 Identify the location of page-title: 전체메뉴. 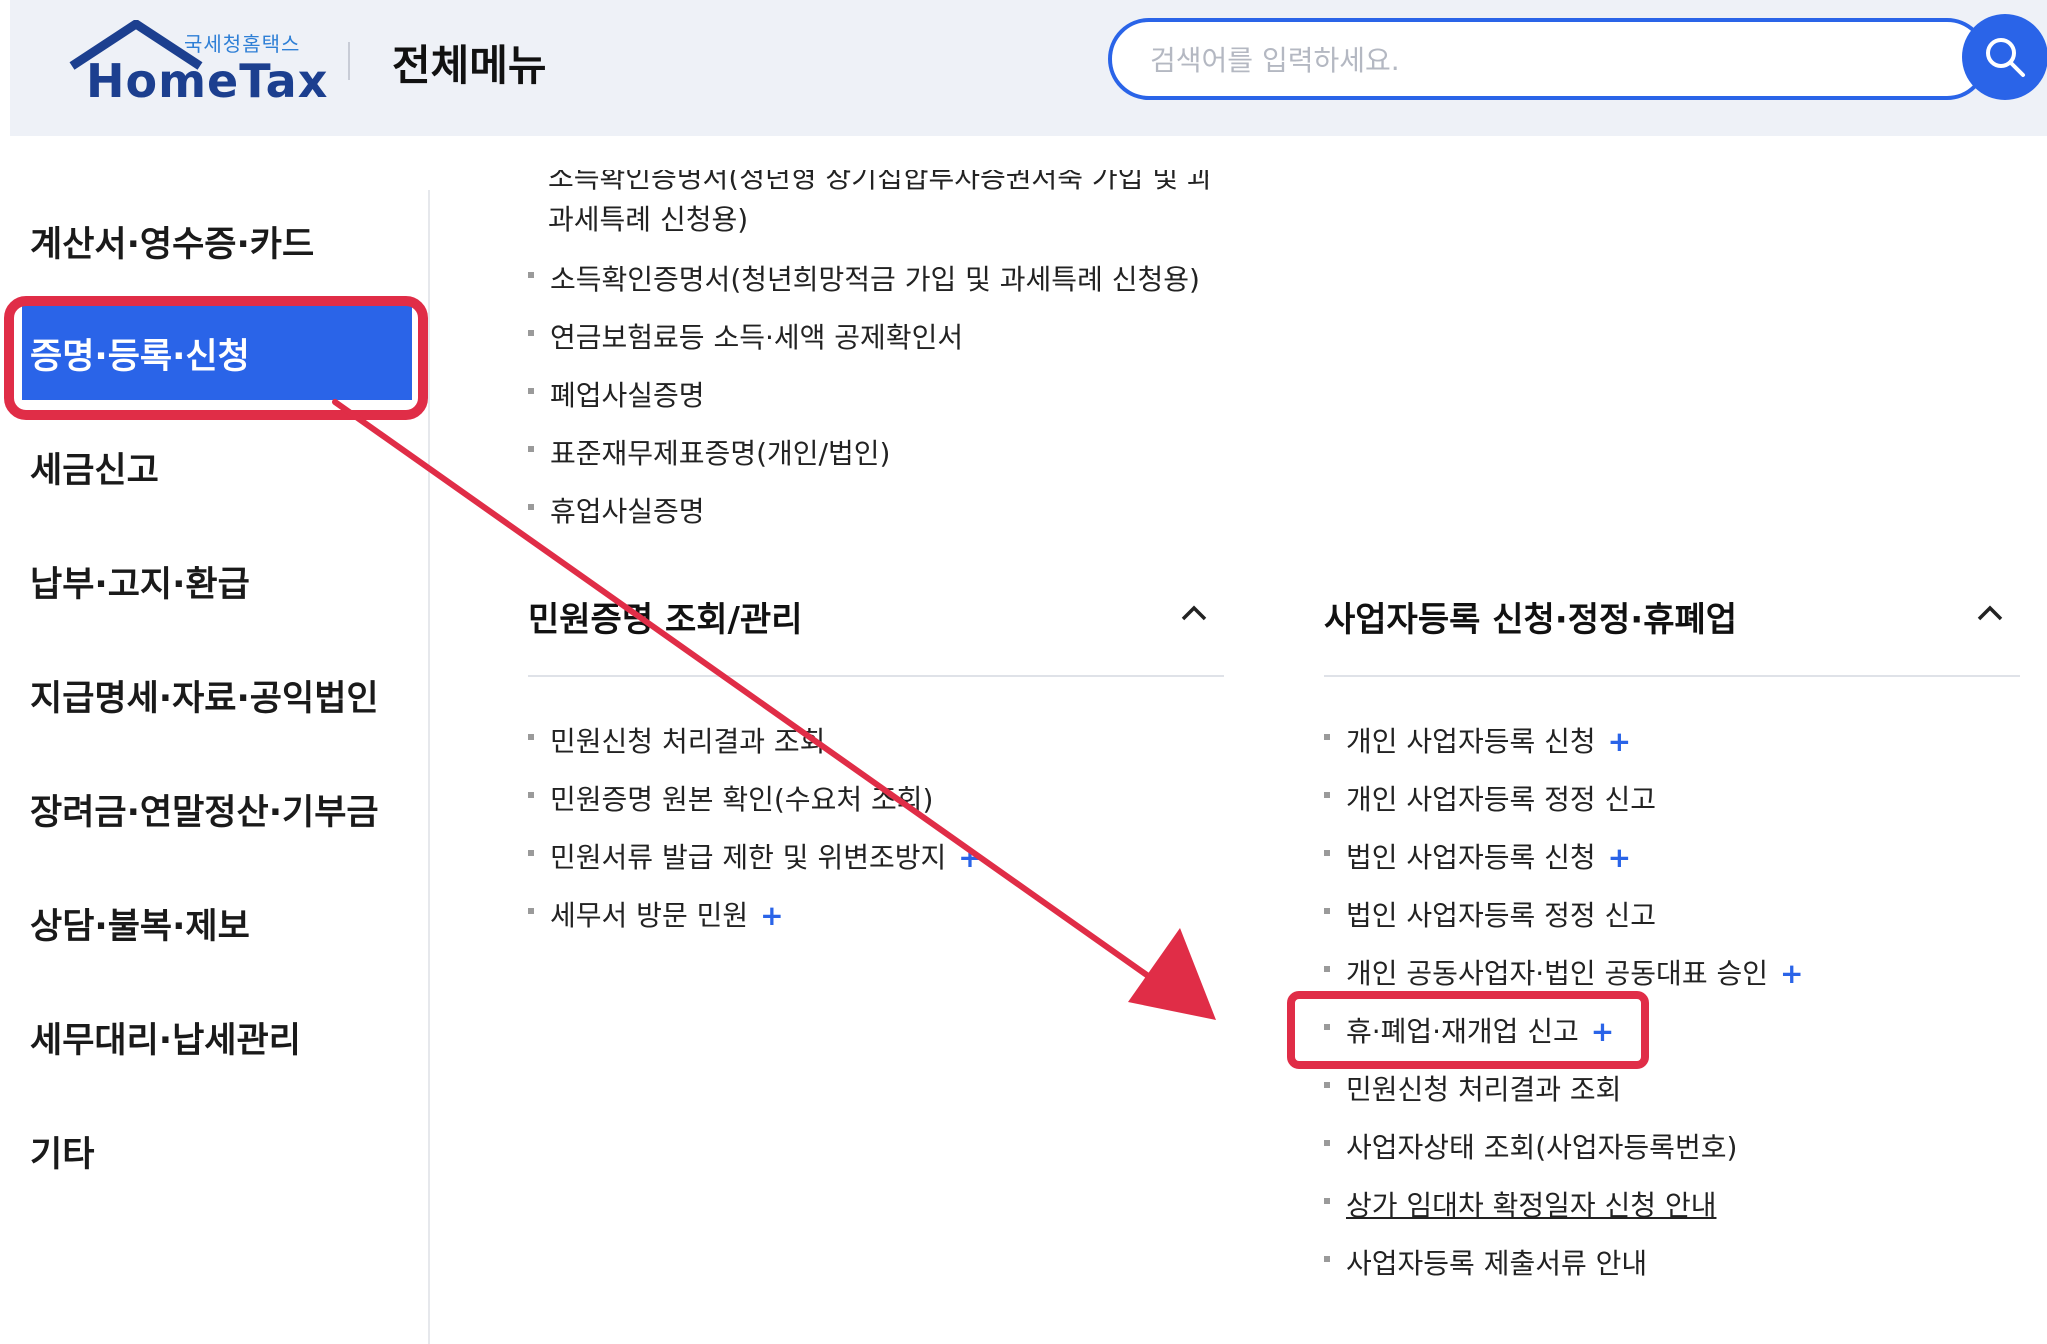
(469, 65).